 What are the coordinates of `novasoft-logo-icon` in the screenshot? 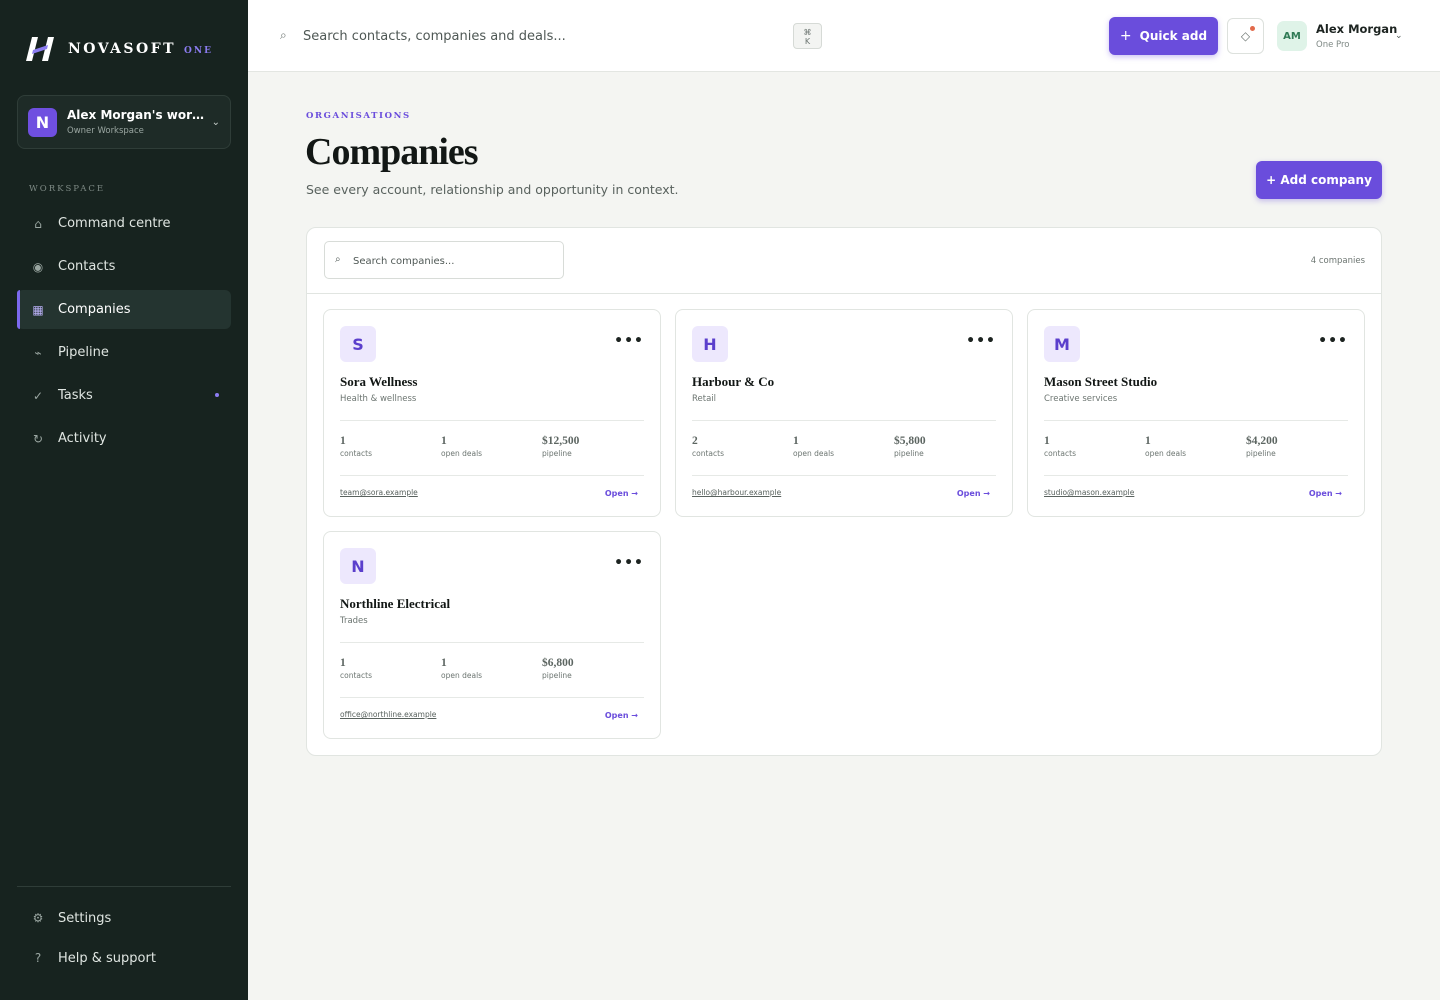 It's located at (40, 49).